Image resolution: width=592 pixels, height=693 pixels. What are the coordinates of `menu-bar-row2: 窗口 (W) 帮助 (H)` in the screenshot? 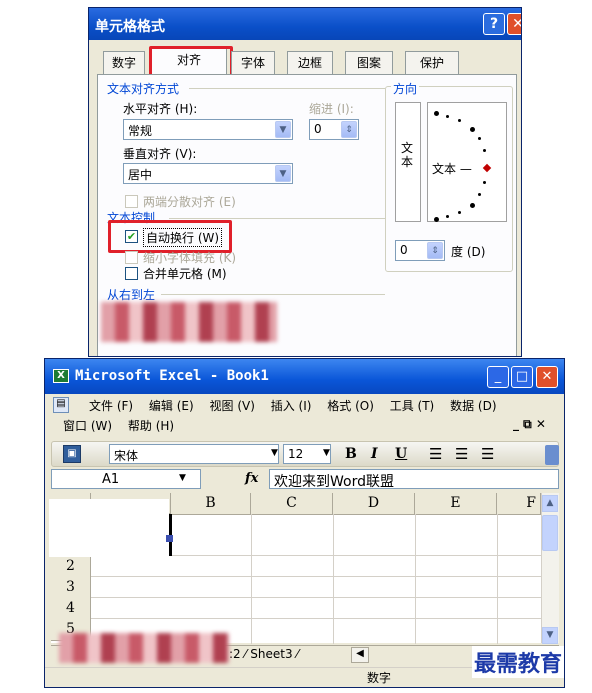 It's located at (124, 425).